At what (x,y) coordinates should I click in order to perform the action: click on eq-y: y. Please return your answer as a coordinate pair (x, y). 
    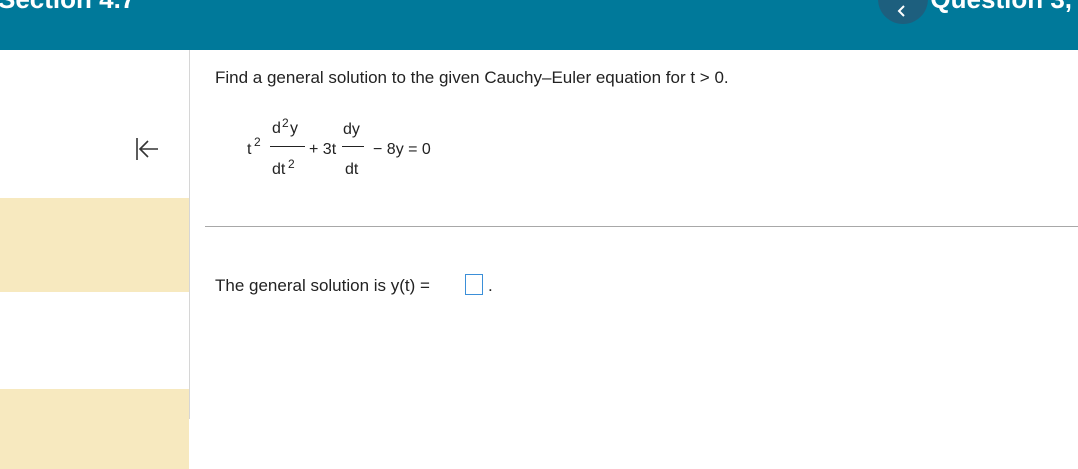
    Looking at the image, I should click on (294, 128).